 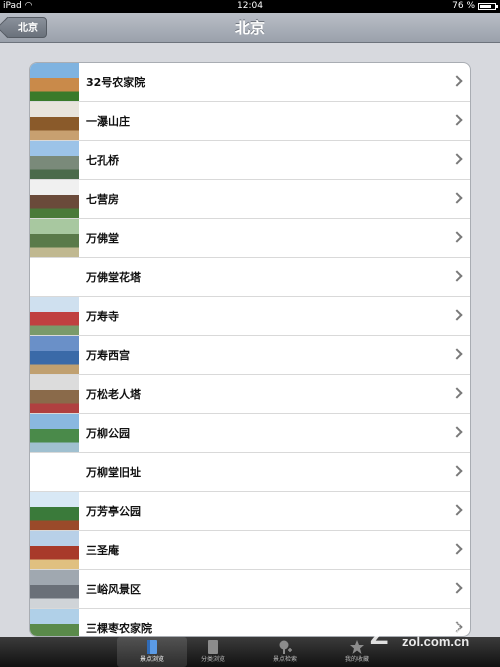 What do you see at coordinates (102, 316) in the screenshot?
I see `list-item-label: 万寿寺` at bounding box center [102, 316].